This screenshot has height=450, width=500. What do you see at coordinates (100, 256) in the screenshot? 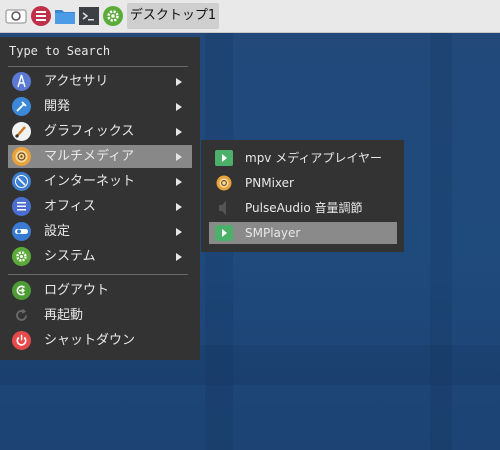
I see `menu-item-system: システム` at bounding box center [100, 256].